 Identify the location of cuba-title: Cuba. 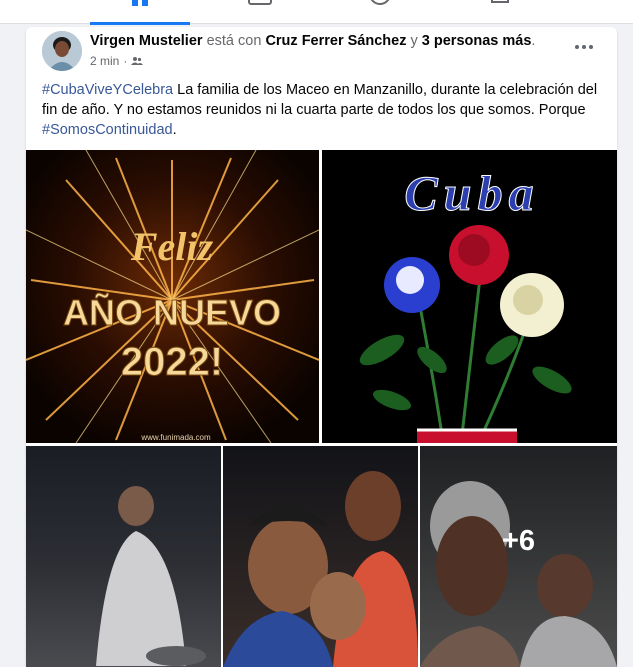
(471, 193).